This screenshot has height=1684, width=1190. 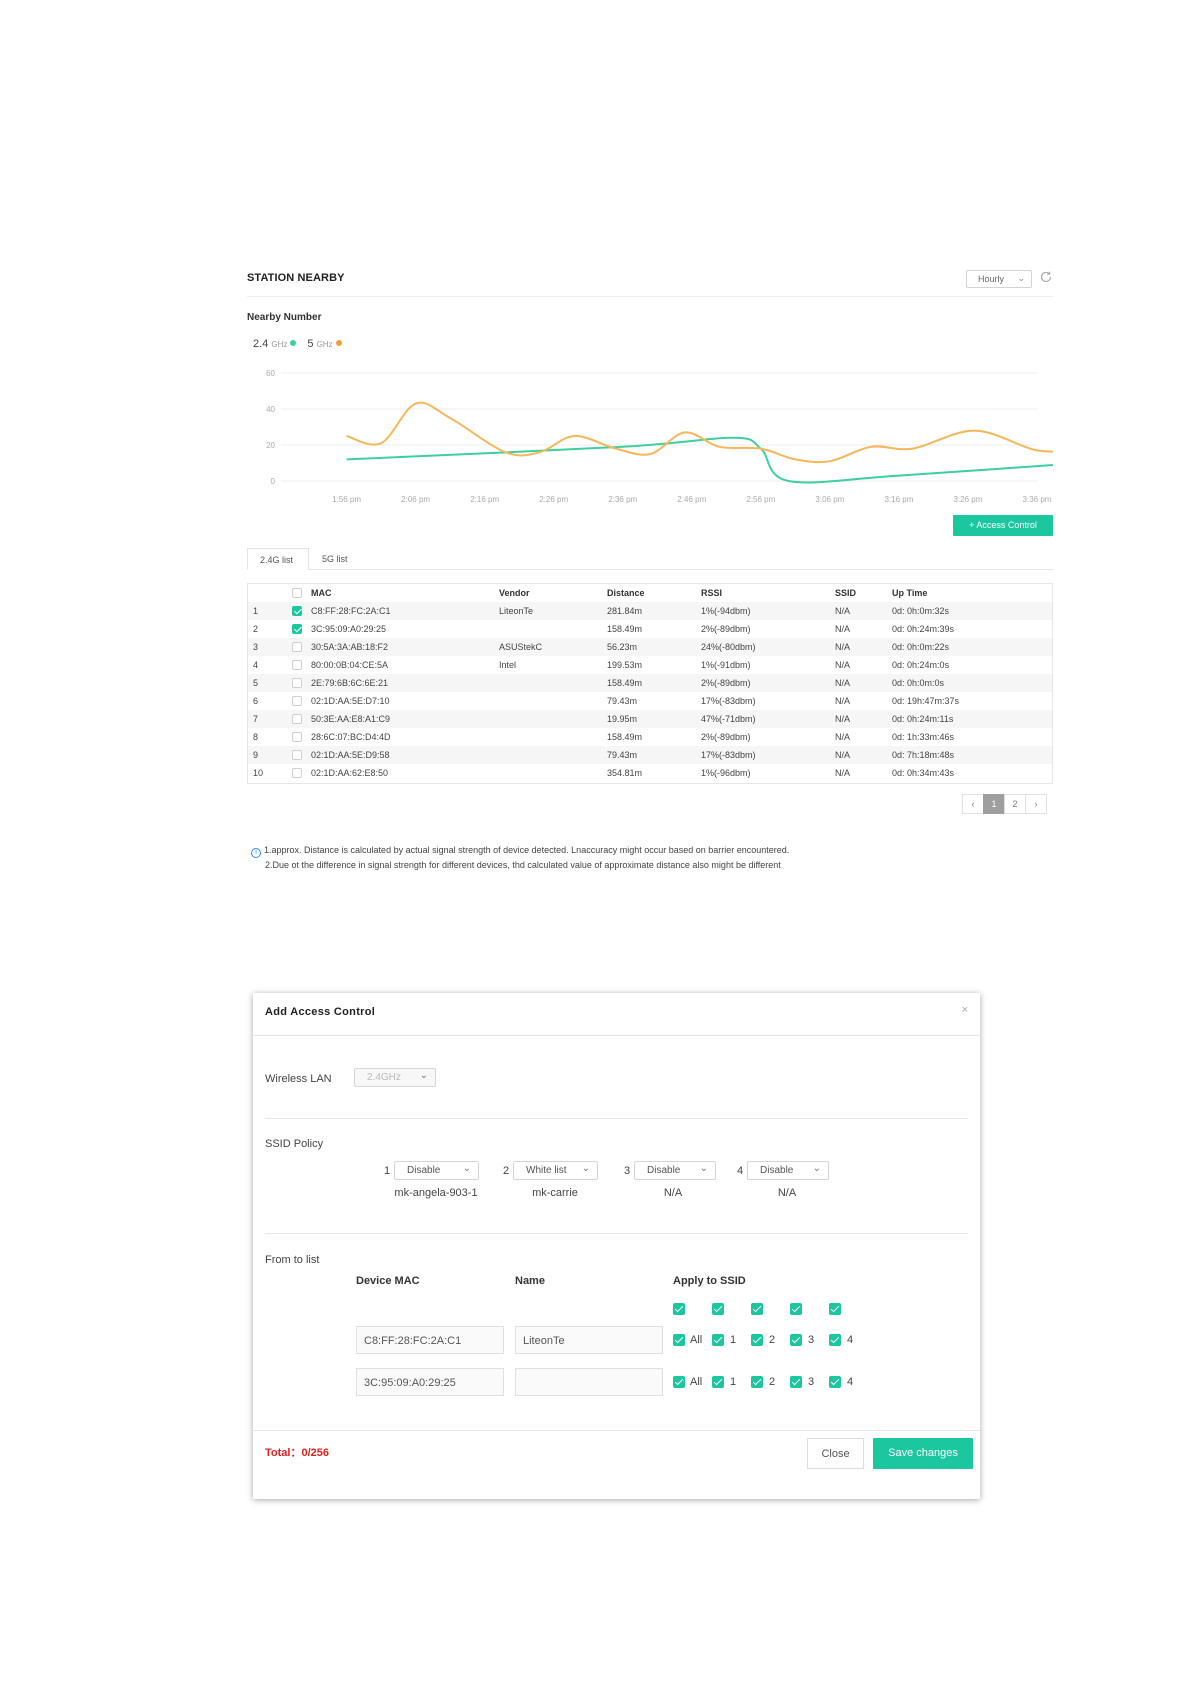 What do you see at coordinates (965, 1010) in the screenshot?
I see `close-icon: ×` at bounding box center [965, 1010].